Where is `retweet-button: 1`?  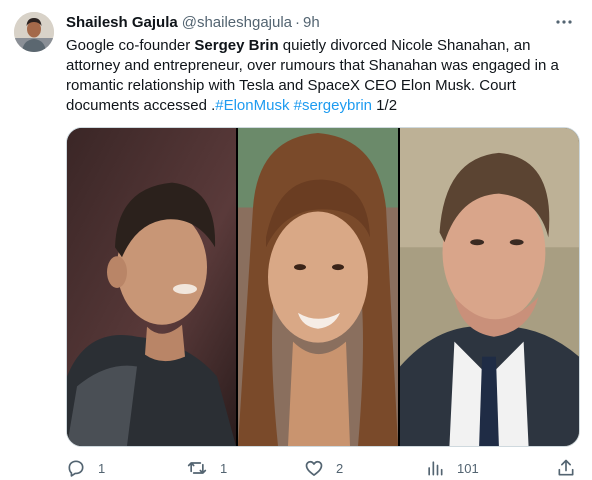
retweet-button: 1 is located at coordinates (206, 468).